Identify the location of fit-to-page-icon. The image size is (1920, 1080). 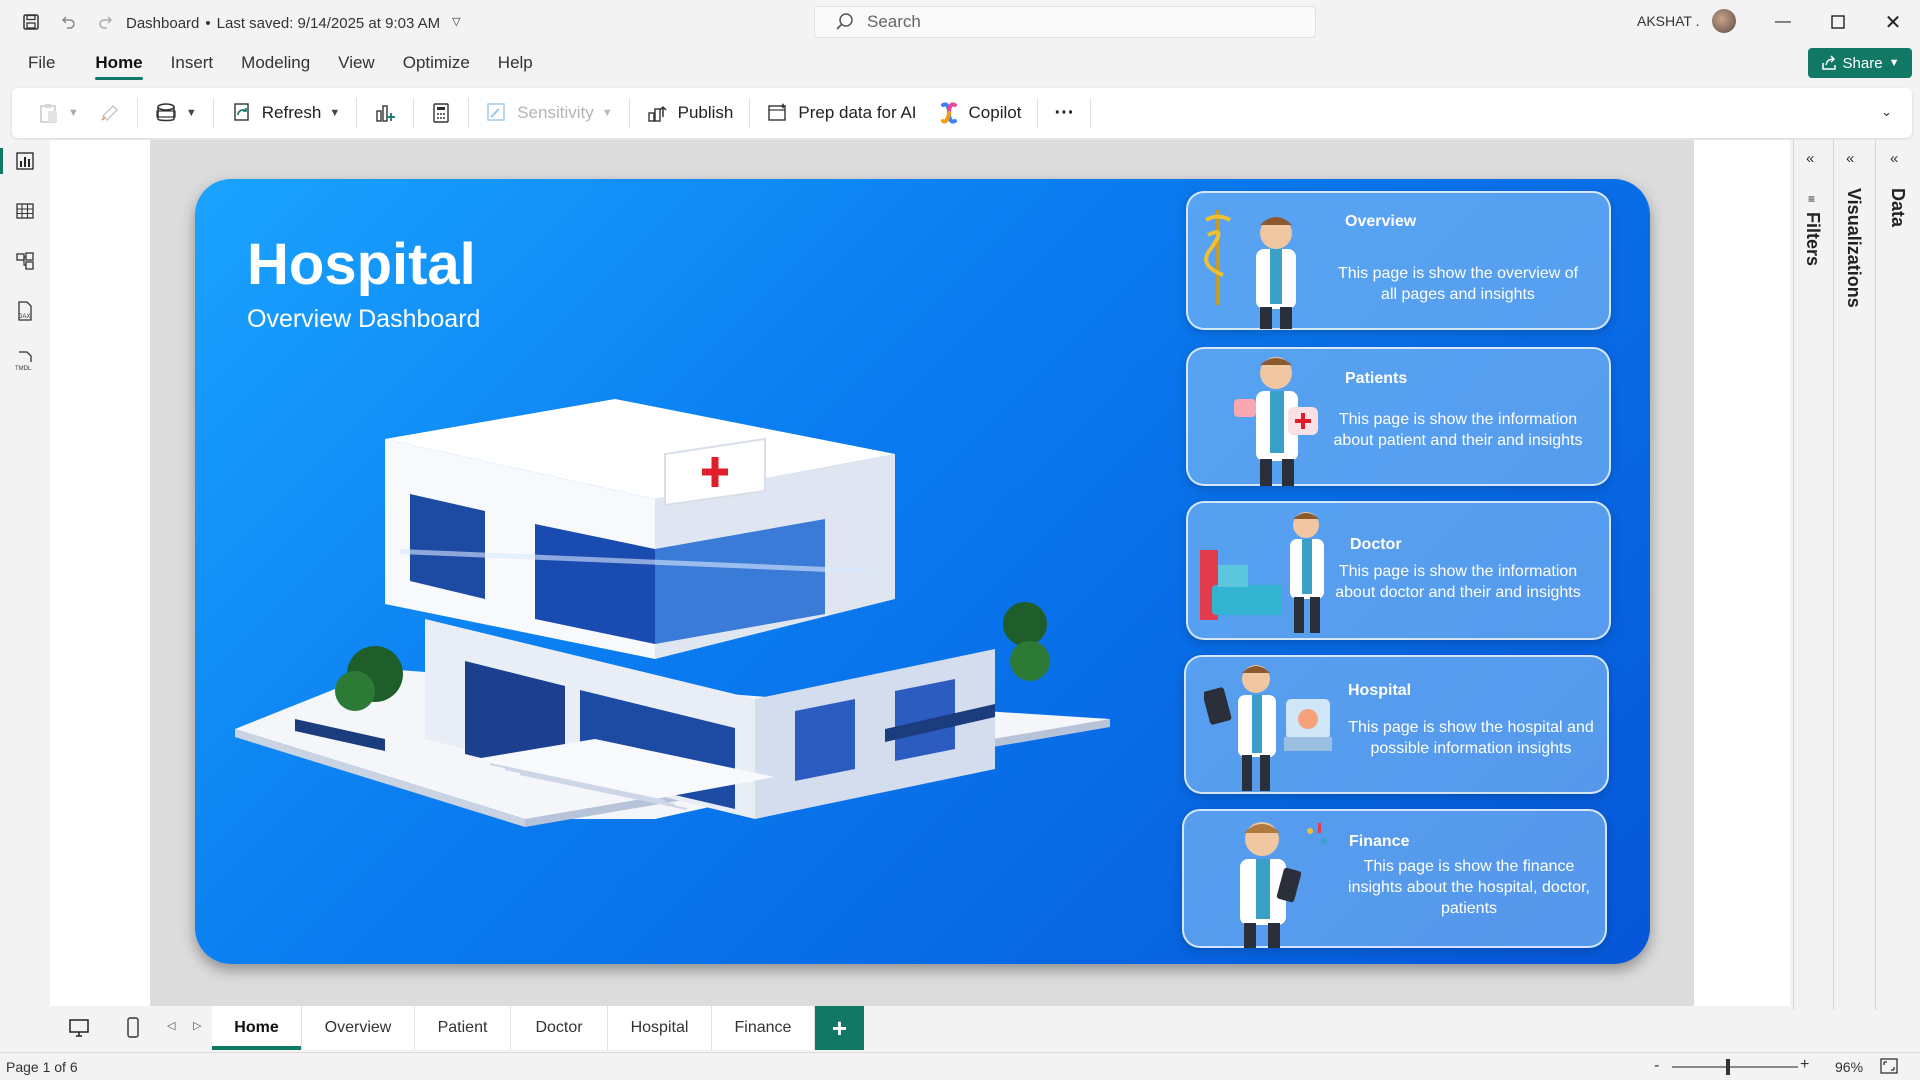
(1889, 1067).